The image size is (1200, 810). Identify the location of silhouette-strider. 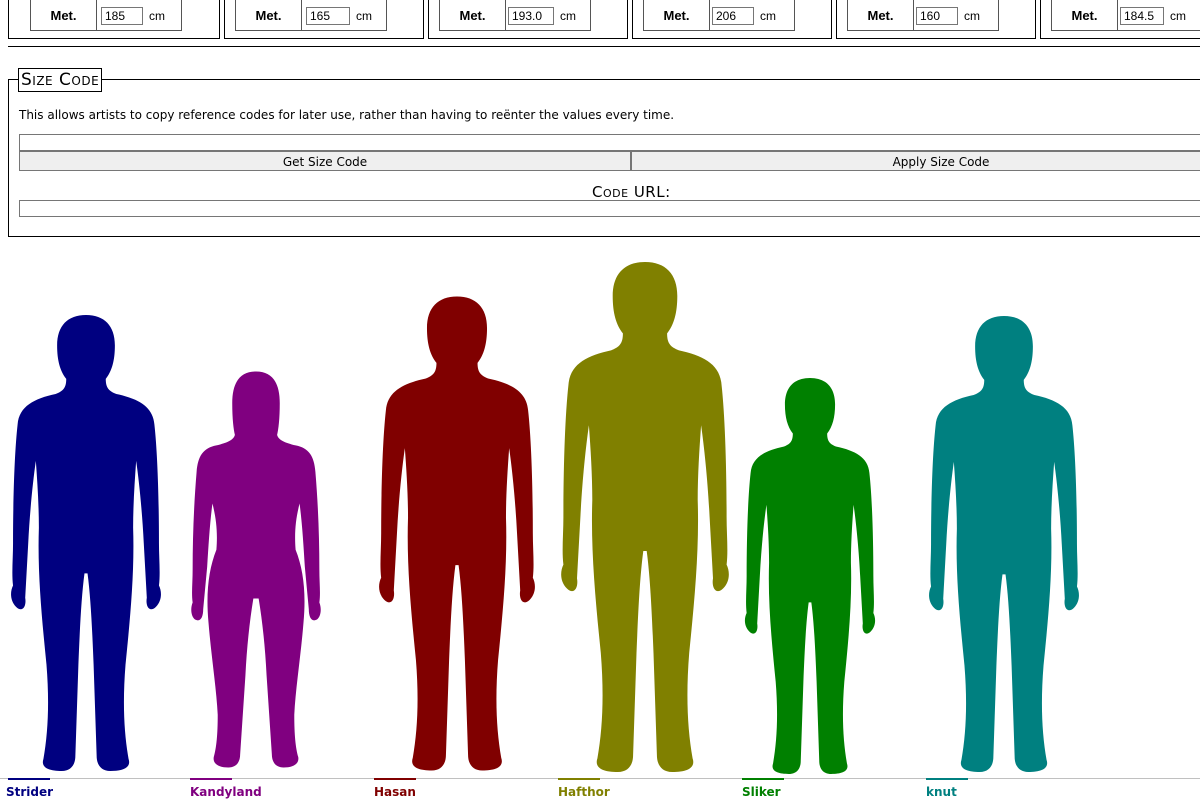
(86, 543).